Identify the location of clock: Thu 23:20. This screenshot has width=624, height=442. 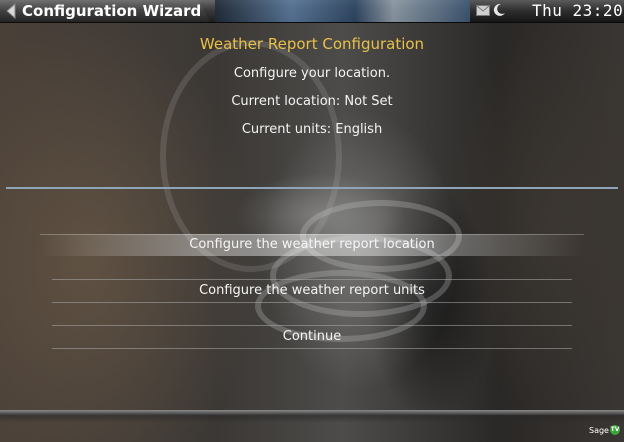
(578, 10).